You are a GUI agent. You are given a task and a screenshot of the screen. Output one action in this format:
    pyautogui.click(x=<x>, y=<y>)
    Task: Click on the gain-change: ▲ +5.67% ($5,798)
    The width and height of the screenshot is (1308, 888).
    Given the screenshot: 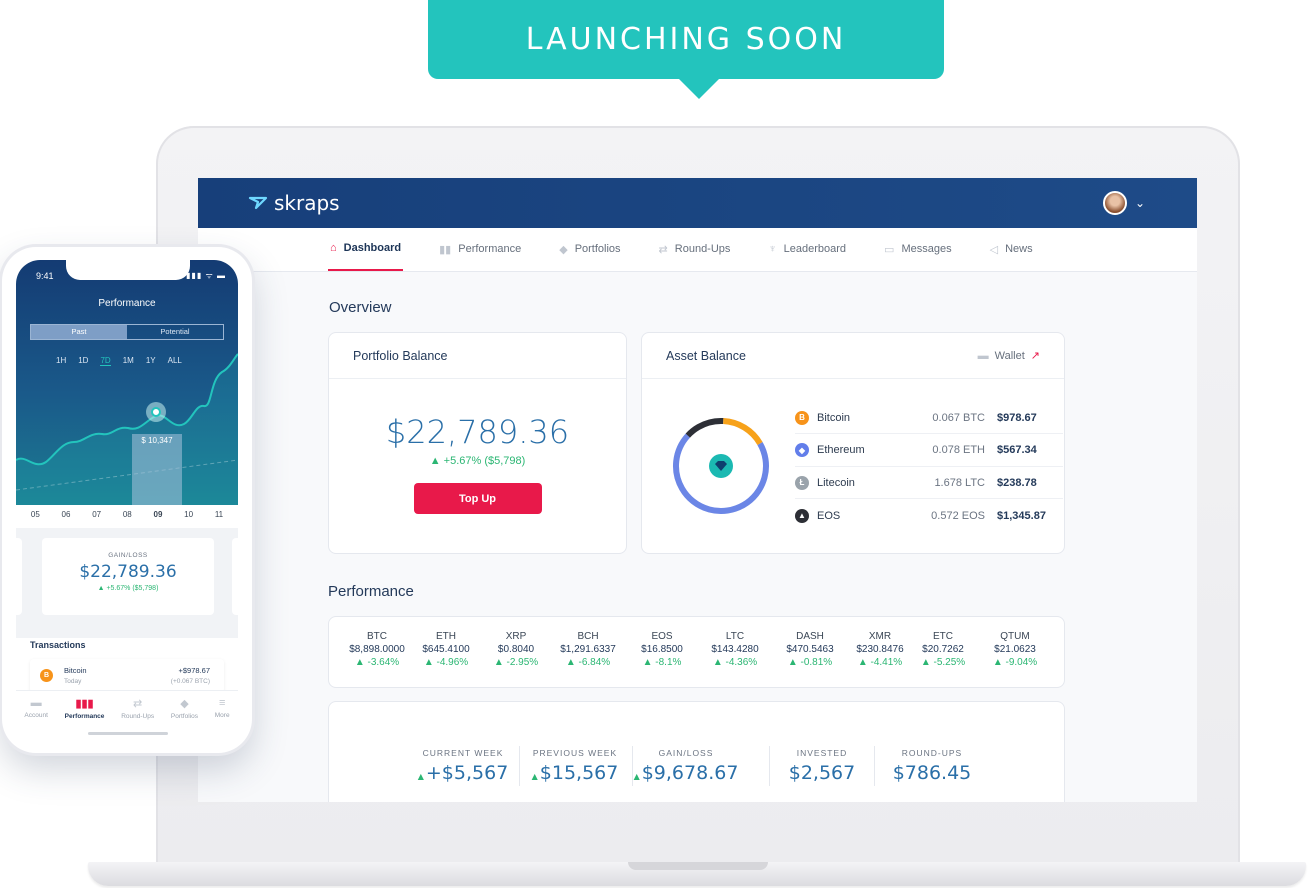 What is the action you would take?
    pyautogui.click(x=128, y=588)
    